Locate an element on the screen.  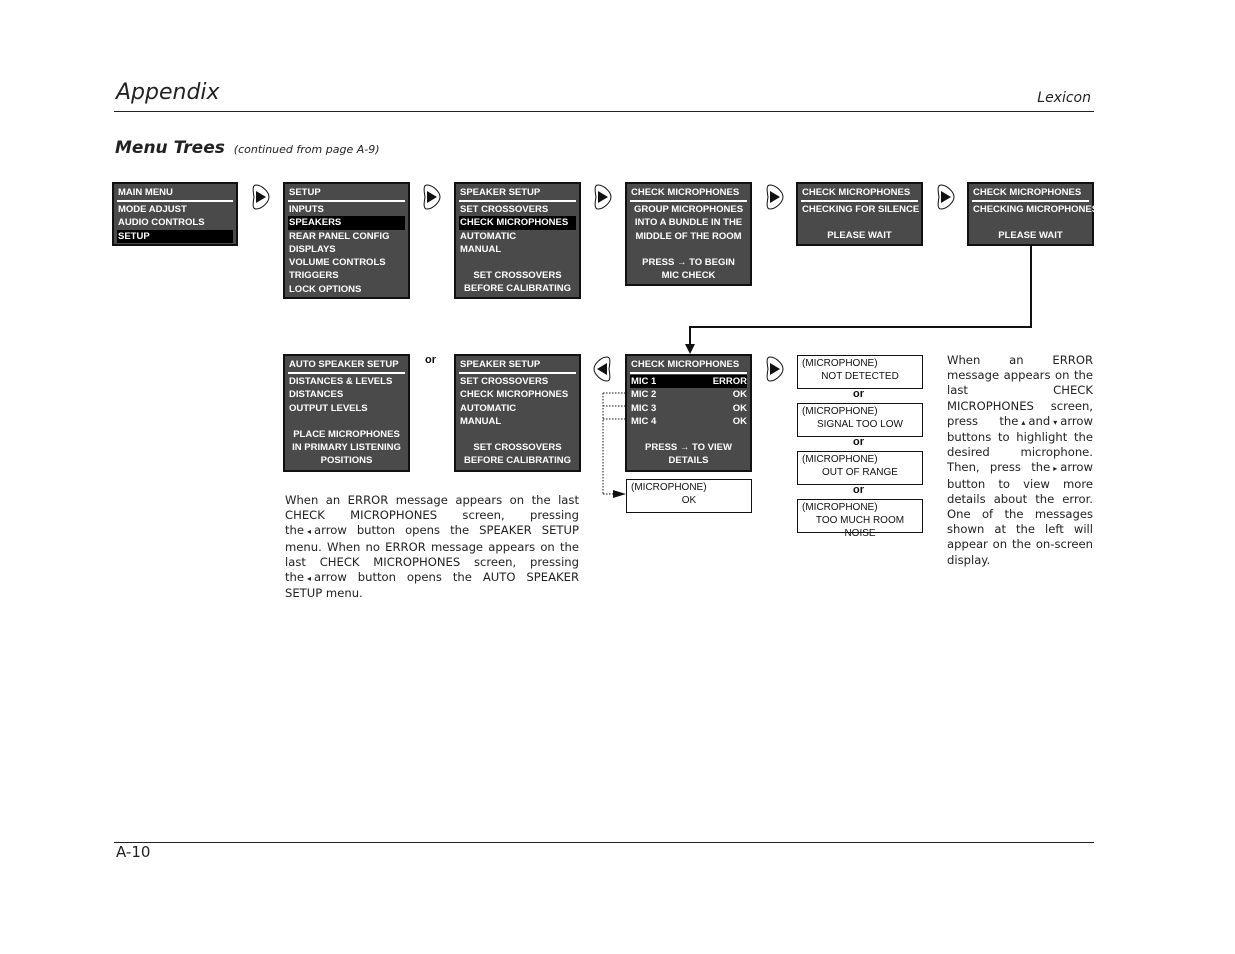
mic-row-selected: MIC 1 ERROR is located at coordinates (688, 382).